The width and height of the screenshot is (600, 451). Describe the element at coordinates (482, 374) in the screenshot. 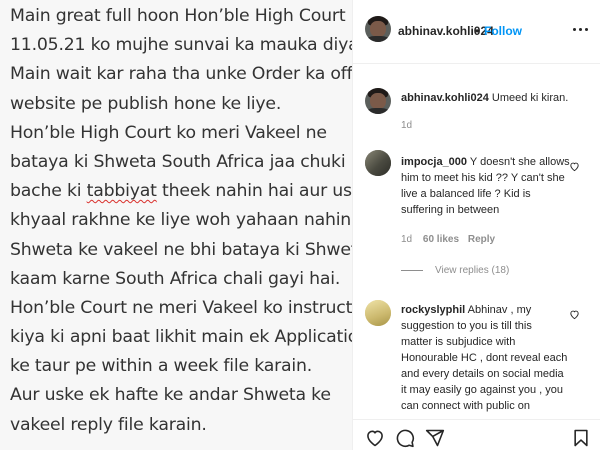

I see `comment-line: and every details on social media` at that location.